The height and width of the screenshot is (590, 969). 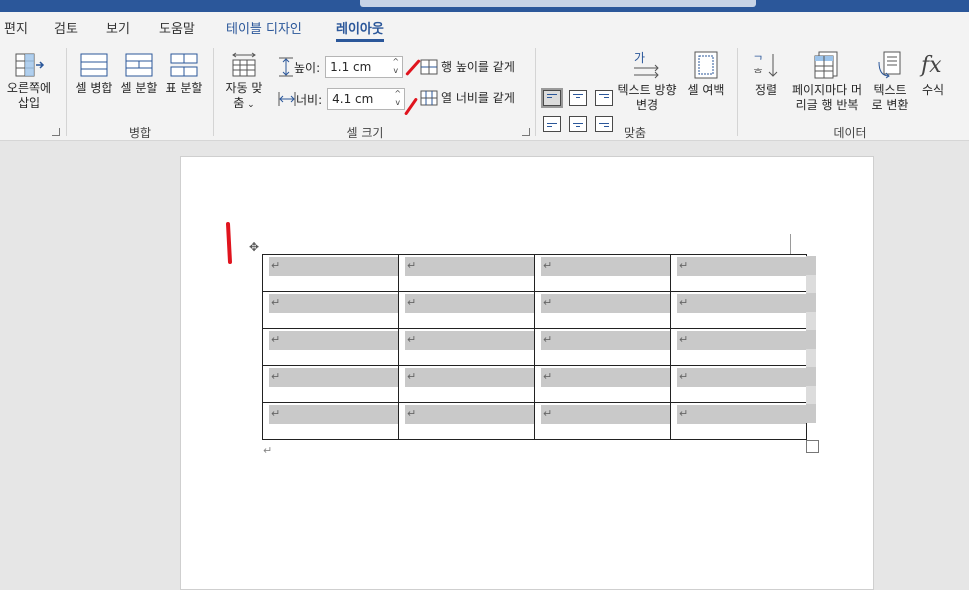 I want to click on repeat-header-label-2: 리글 행 반복, so click(x=827, y=105).